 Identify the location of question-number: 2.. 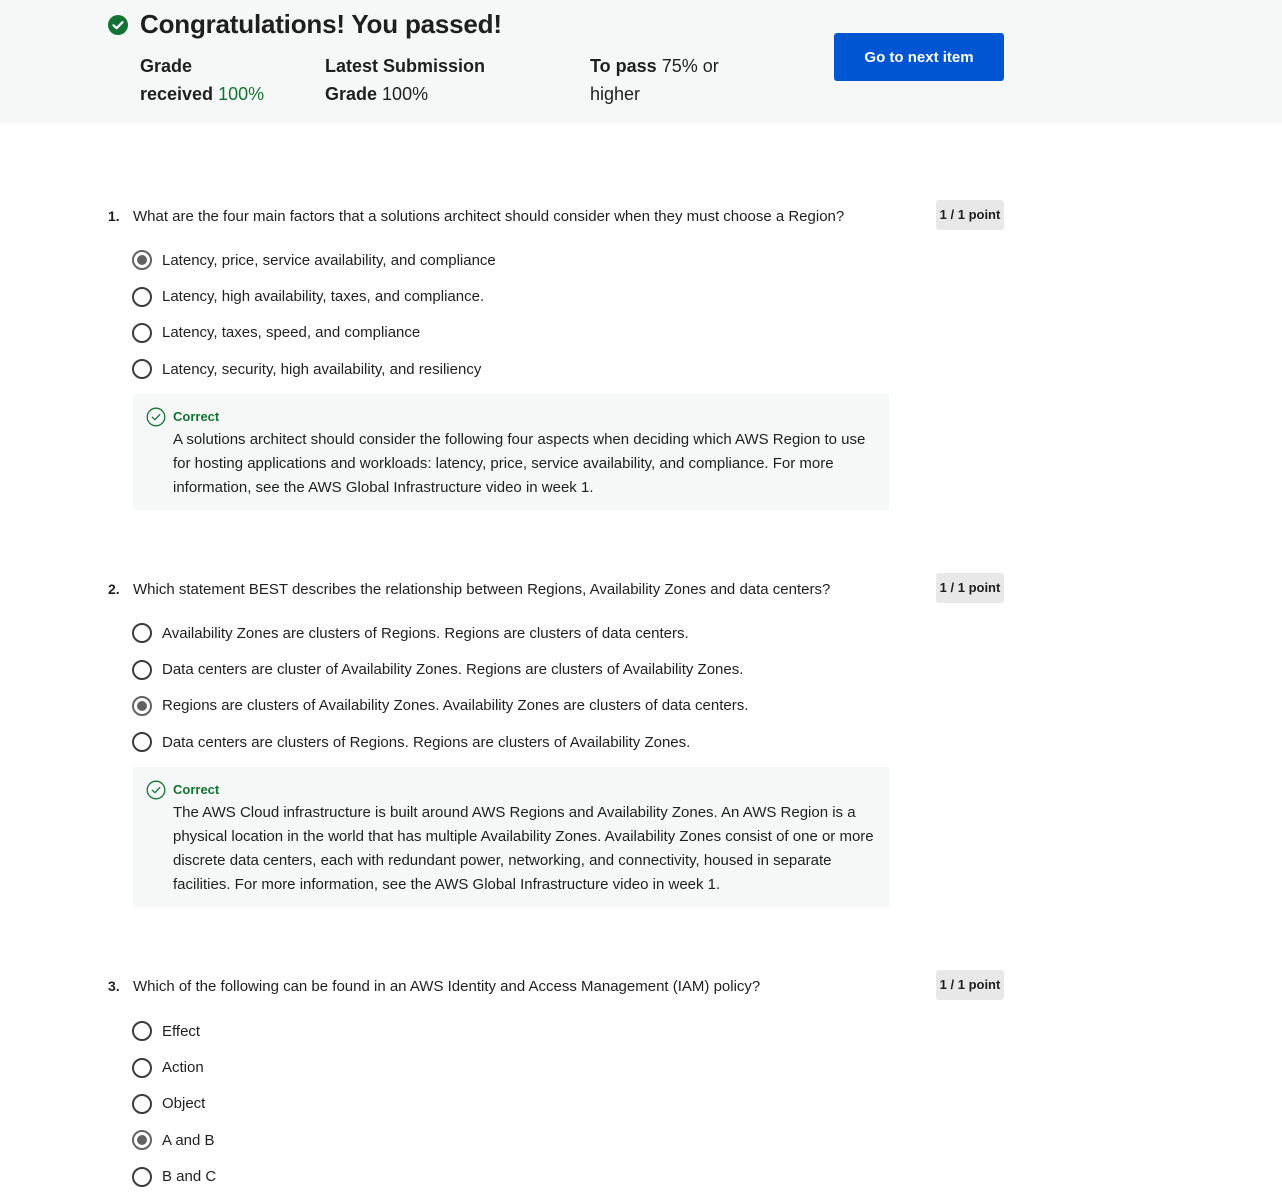
(114, 589).